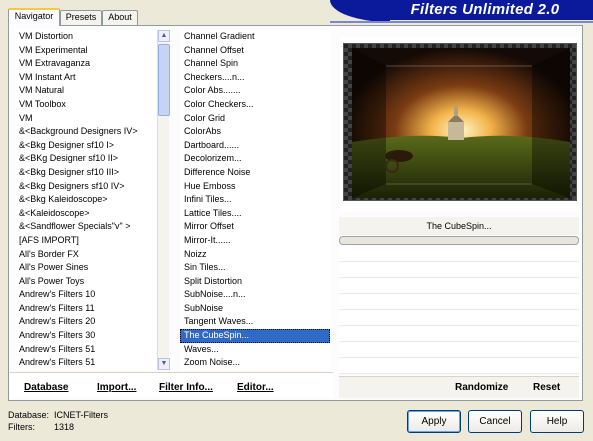  I want to click on apply-button: Apply, so click(434, 421).